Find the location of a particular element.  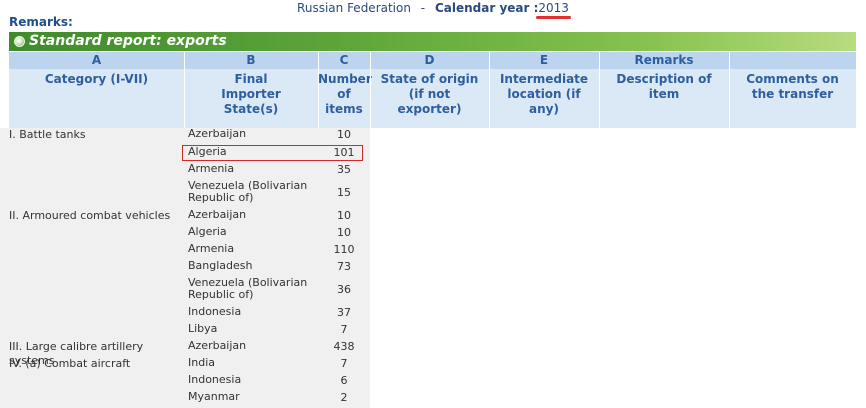

number-cell: 2 is located at coordinates (344, 397).